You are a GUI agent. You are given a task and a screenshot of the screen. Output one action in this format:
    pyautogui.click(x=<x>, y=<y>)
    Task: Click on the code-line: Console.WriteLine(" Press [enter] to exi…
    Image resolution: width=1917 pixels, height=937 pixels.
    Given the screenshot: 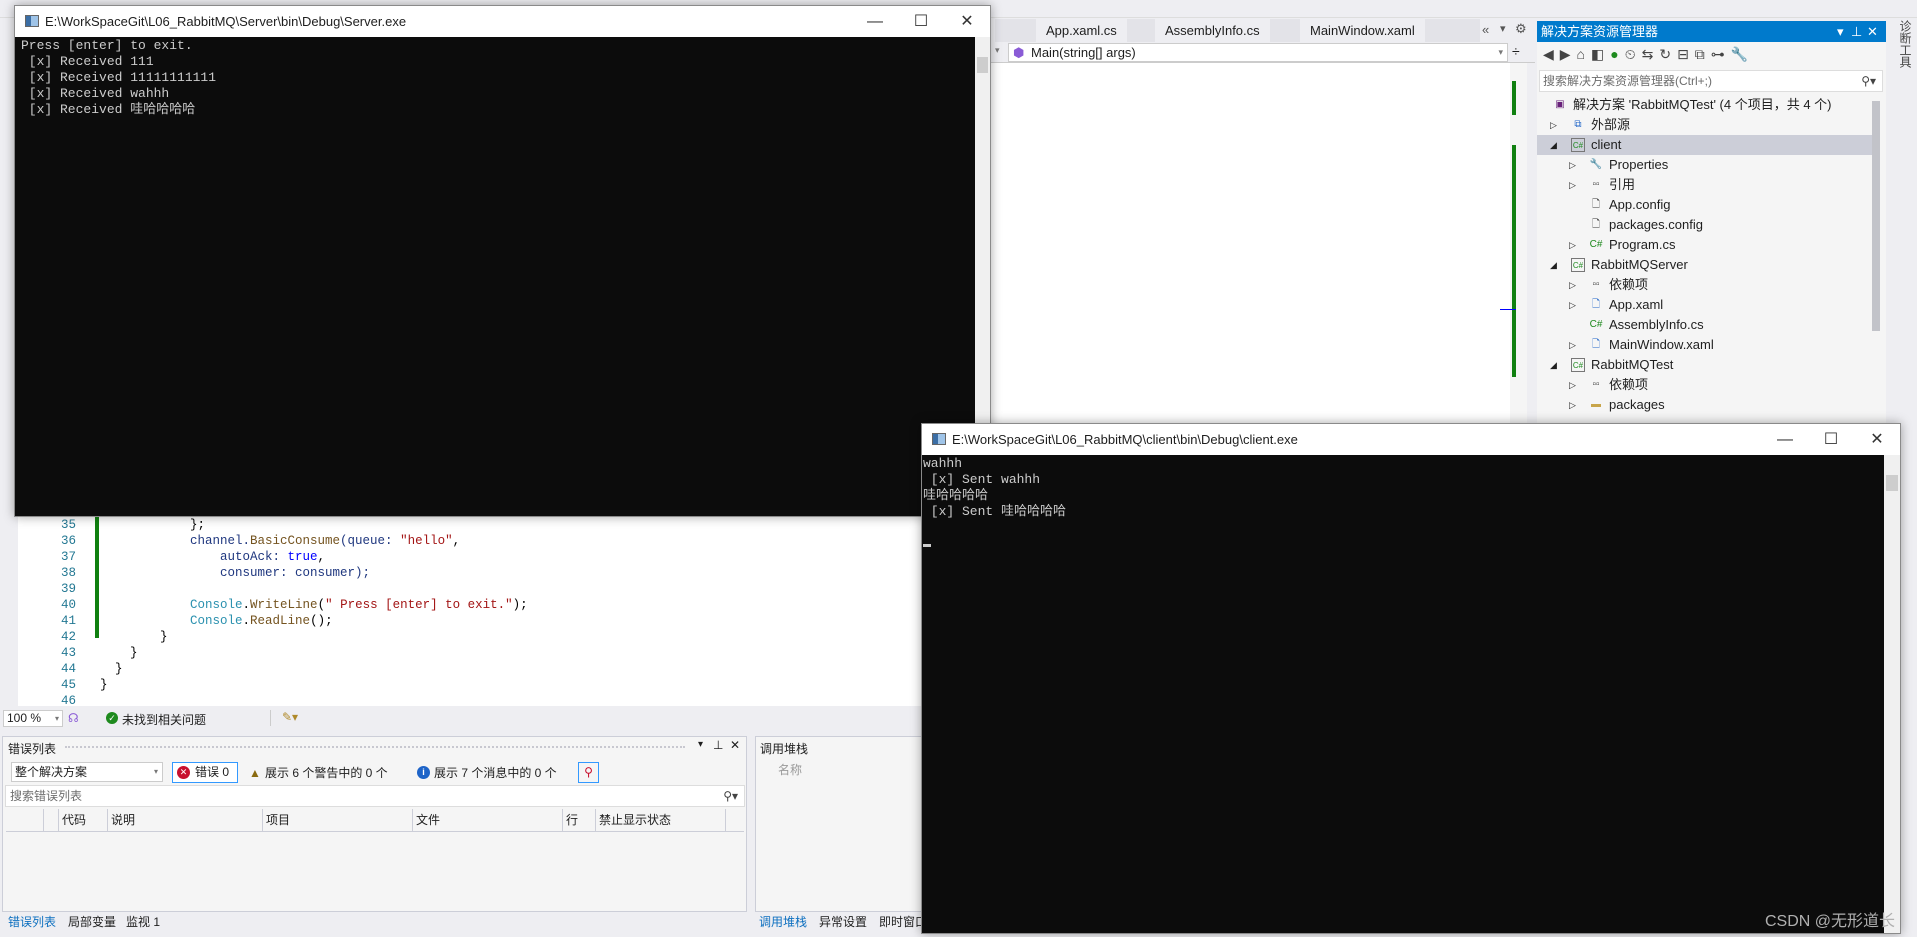 What is the action you would take?
    pyautogui.click(x=314, y=605)
    